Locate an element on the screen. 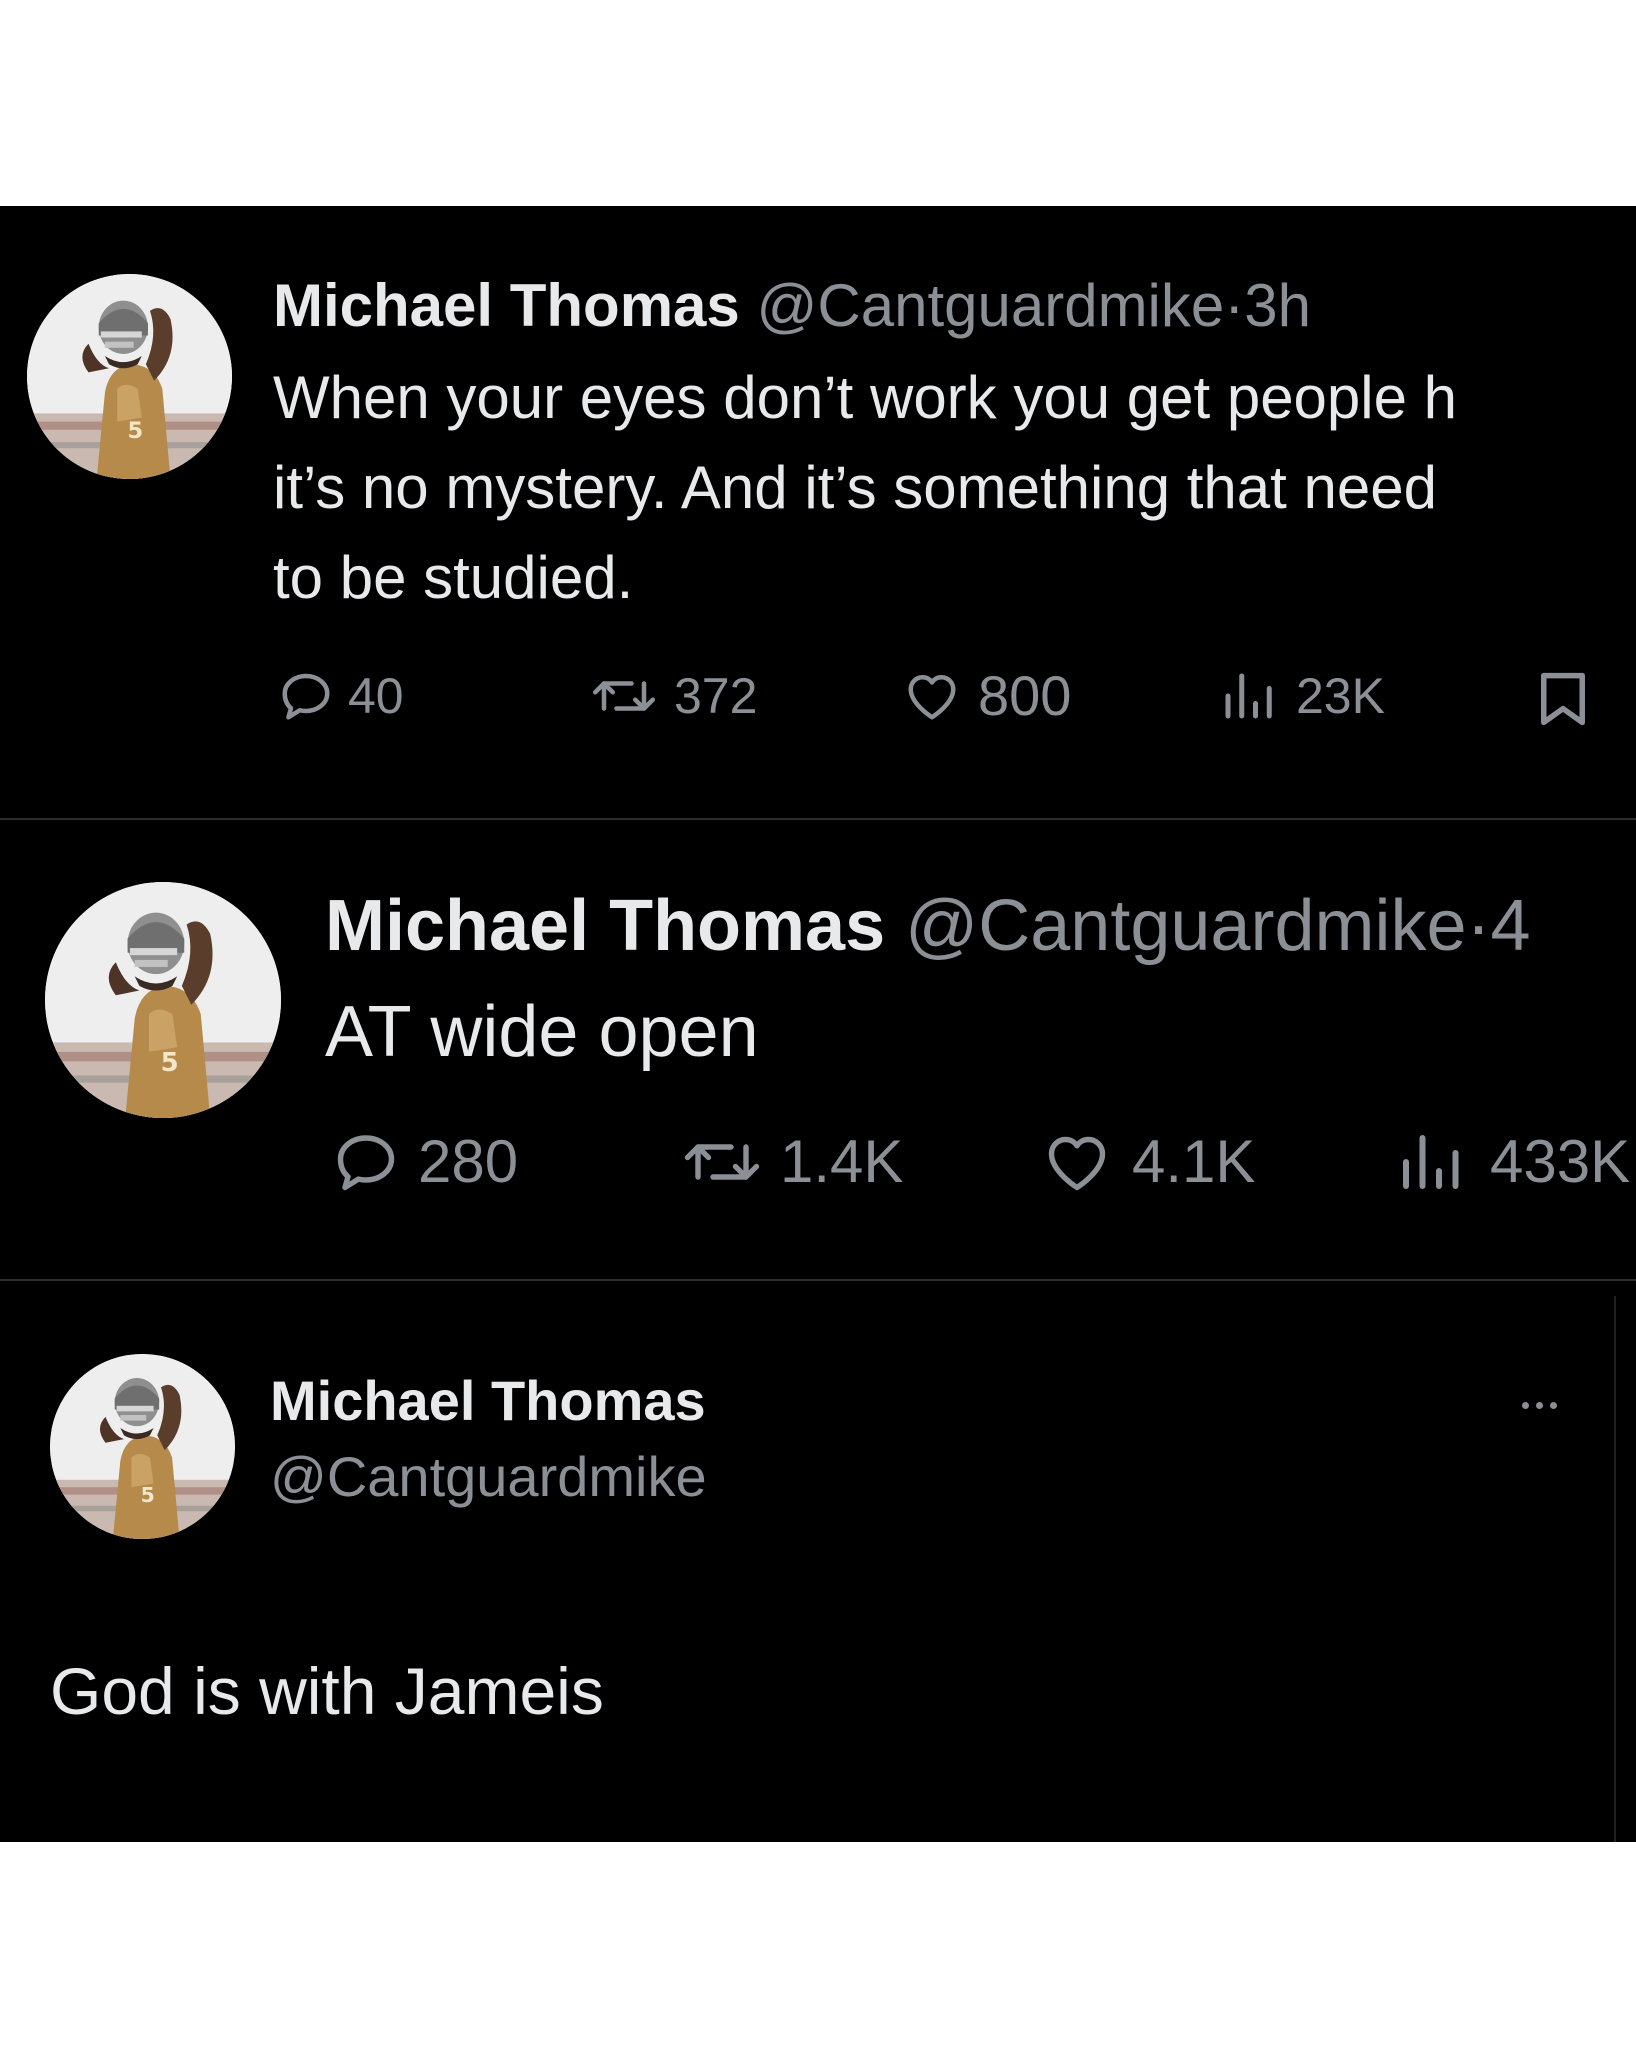 Image resolution: width=1636 pixels, height=2048 pixels. more-icon is located at coordinates (1525, 1405).